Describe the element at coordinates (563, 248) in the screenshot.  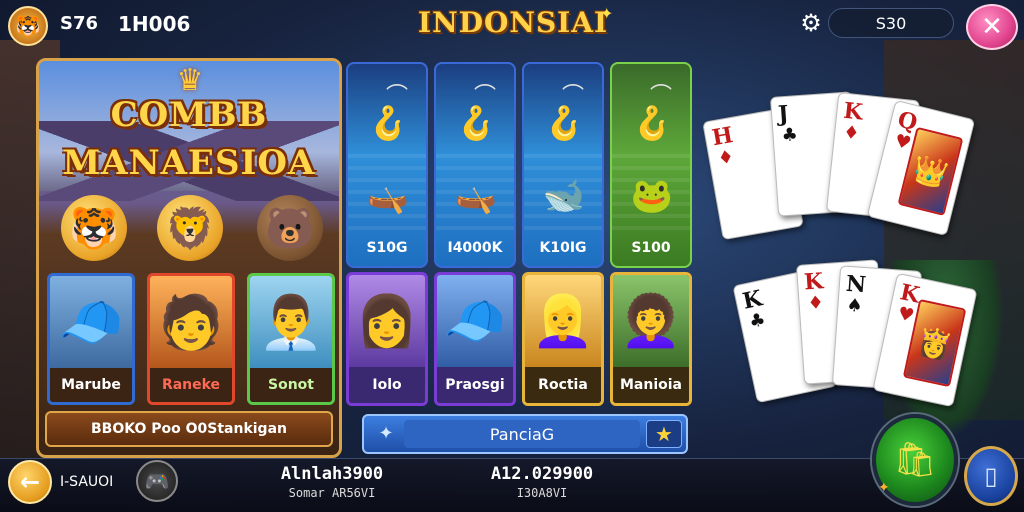
I see `fishing-card-value: K10IG` at that location.